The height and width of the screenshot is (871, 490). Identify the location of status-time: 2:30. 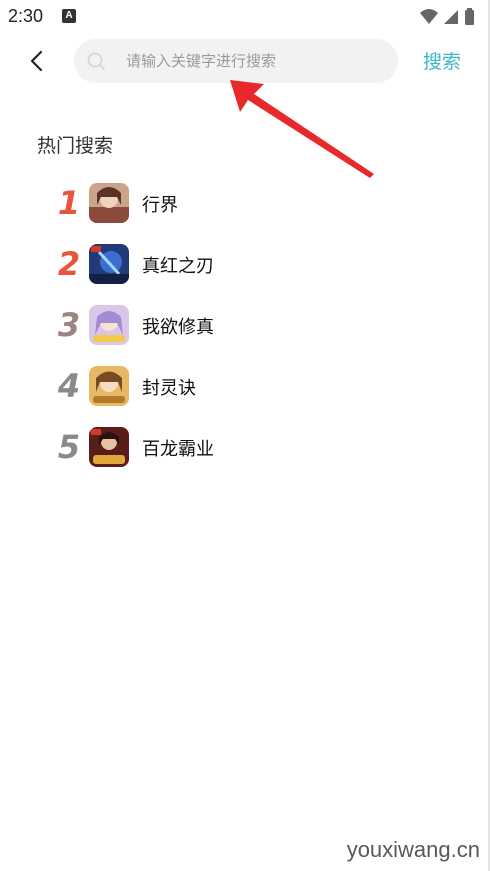
(26, 16).